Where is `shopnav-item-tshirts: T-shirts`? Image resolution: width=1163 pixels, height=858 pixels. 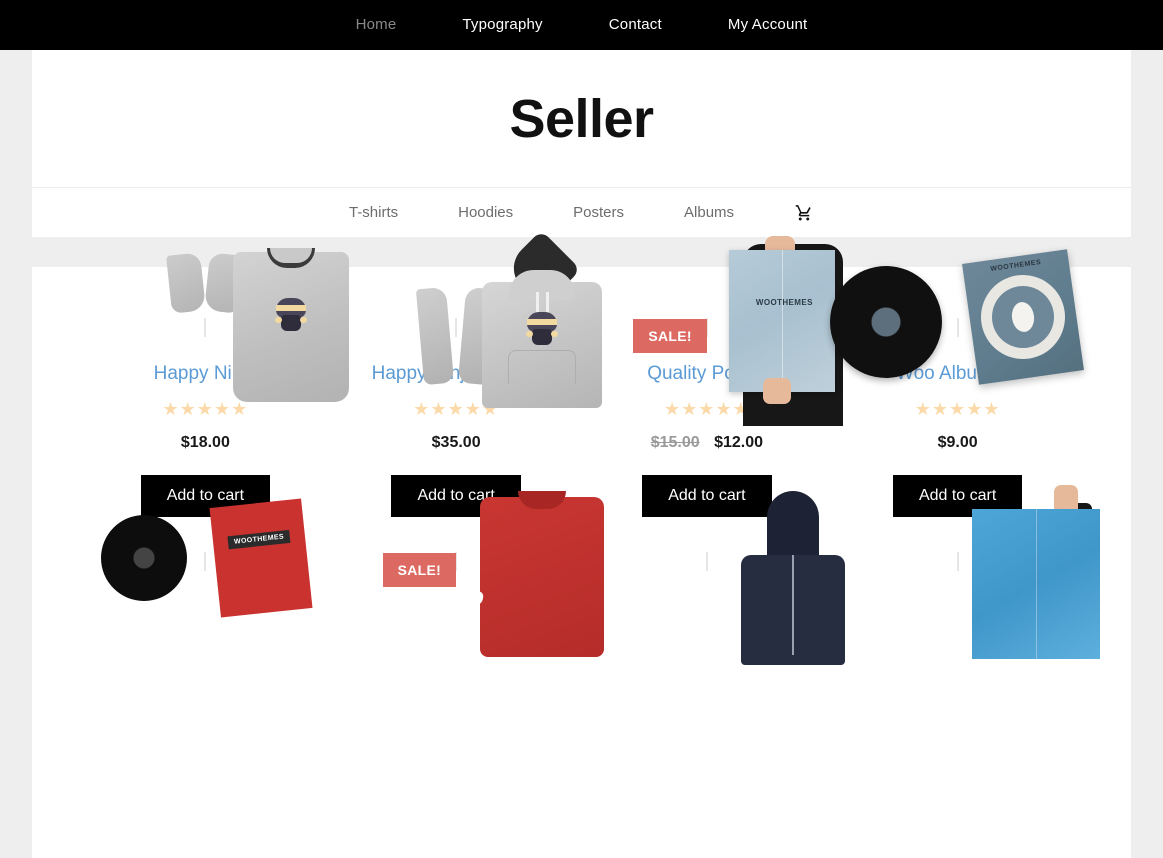 shopnav-item-tshirts: T-shirts is located at coordinates (373, 213).